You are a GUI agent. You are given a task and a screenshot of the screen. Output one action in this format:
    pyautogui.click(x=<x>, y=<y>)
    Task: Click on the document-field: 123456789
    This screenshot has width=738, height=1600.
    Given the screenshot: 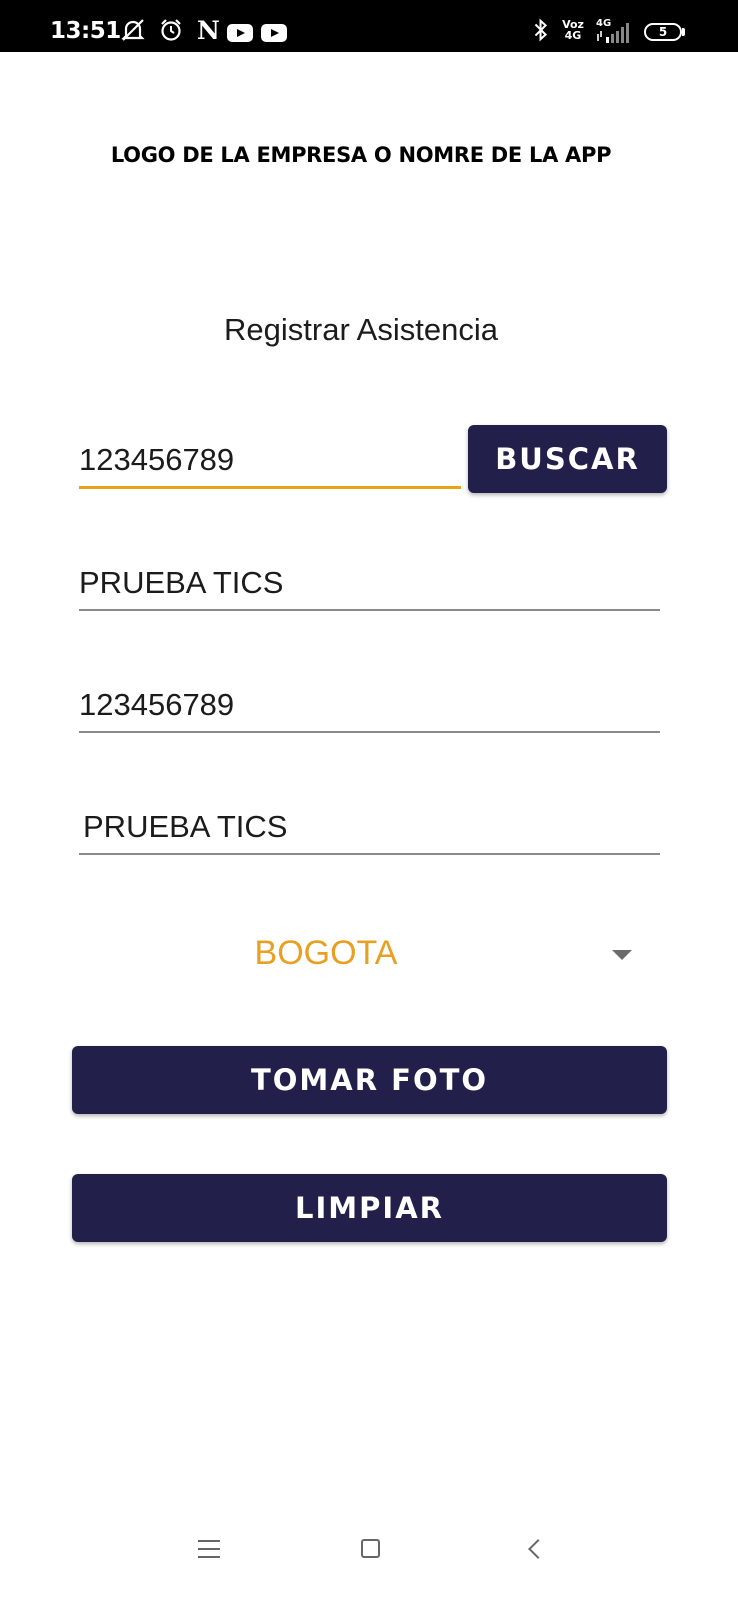 What is the action you would take?
    pyautogui.click(x=369, y=701)
    